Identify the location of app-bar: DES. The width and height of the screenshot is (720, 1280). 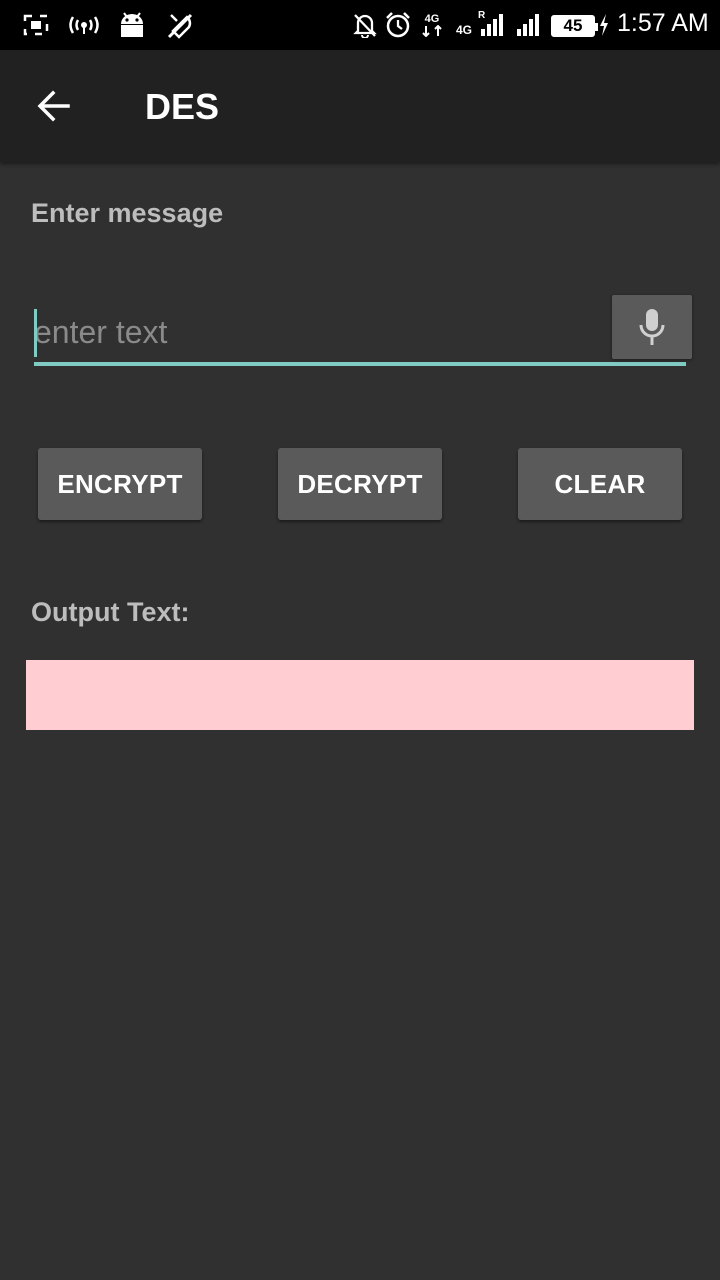
(360, 106).